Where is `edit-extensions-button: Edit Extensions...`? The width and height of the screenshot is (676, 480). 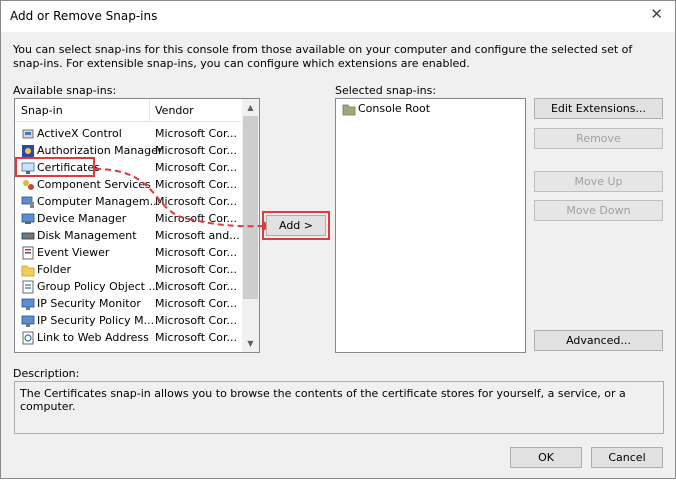 edit-extensions-button: Edit Extensions... is located at coordinates (598, 108).